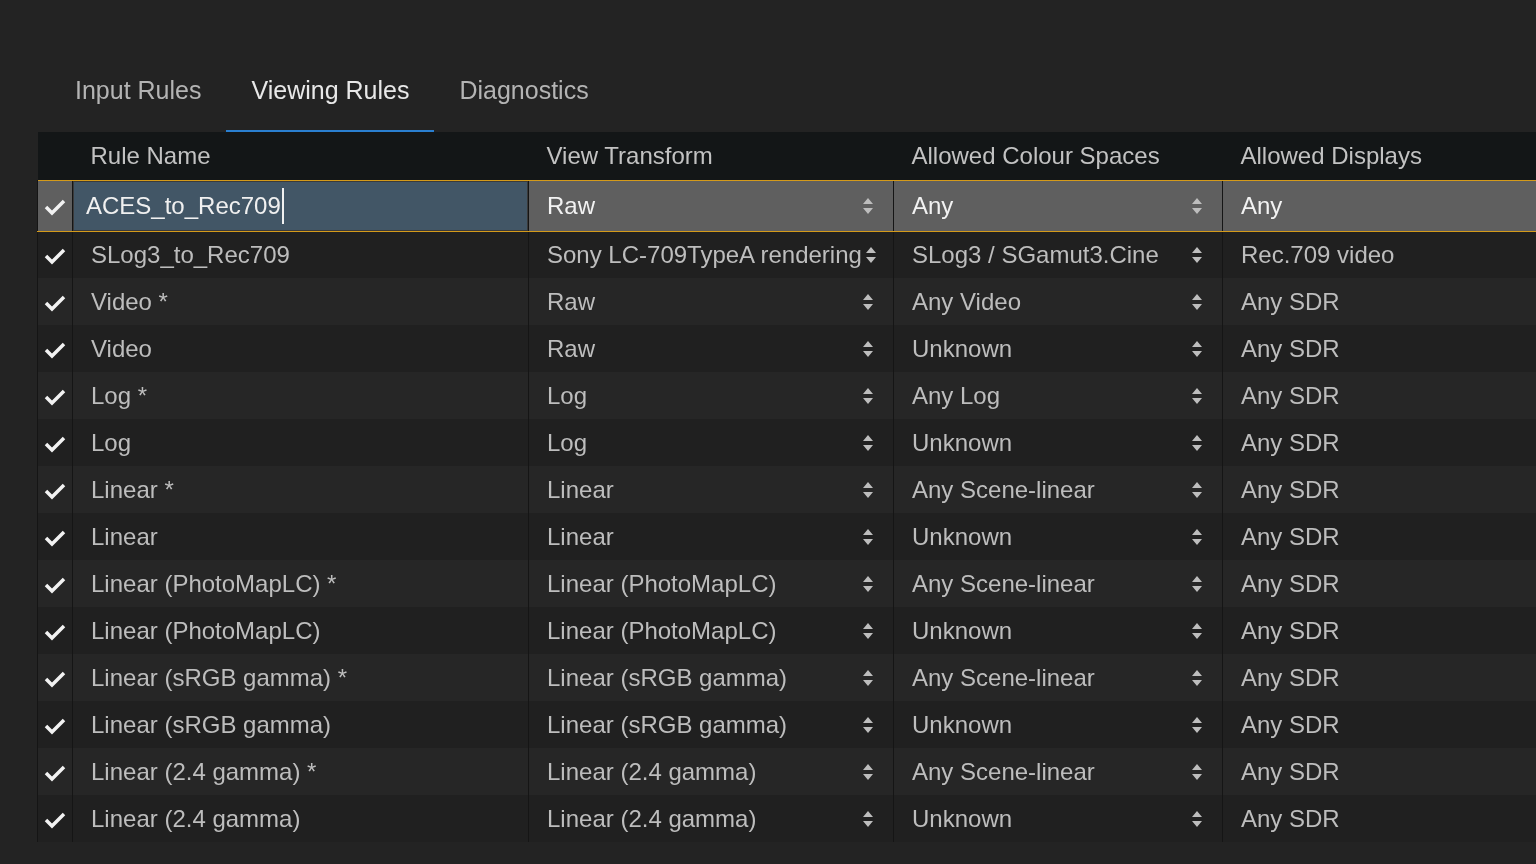  What do you see at coordinates (704, 254) in the screenshot?
I see `table-cell-text: Sony LC-709TypeA rendering` at bounding box center [704, 254].